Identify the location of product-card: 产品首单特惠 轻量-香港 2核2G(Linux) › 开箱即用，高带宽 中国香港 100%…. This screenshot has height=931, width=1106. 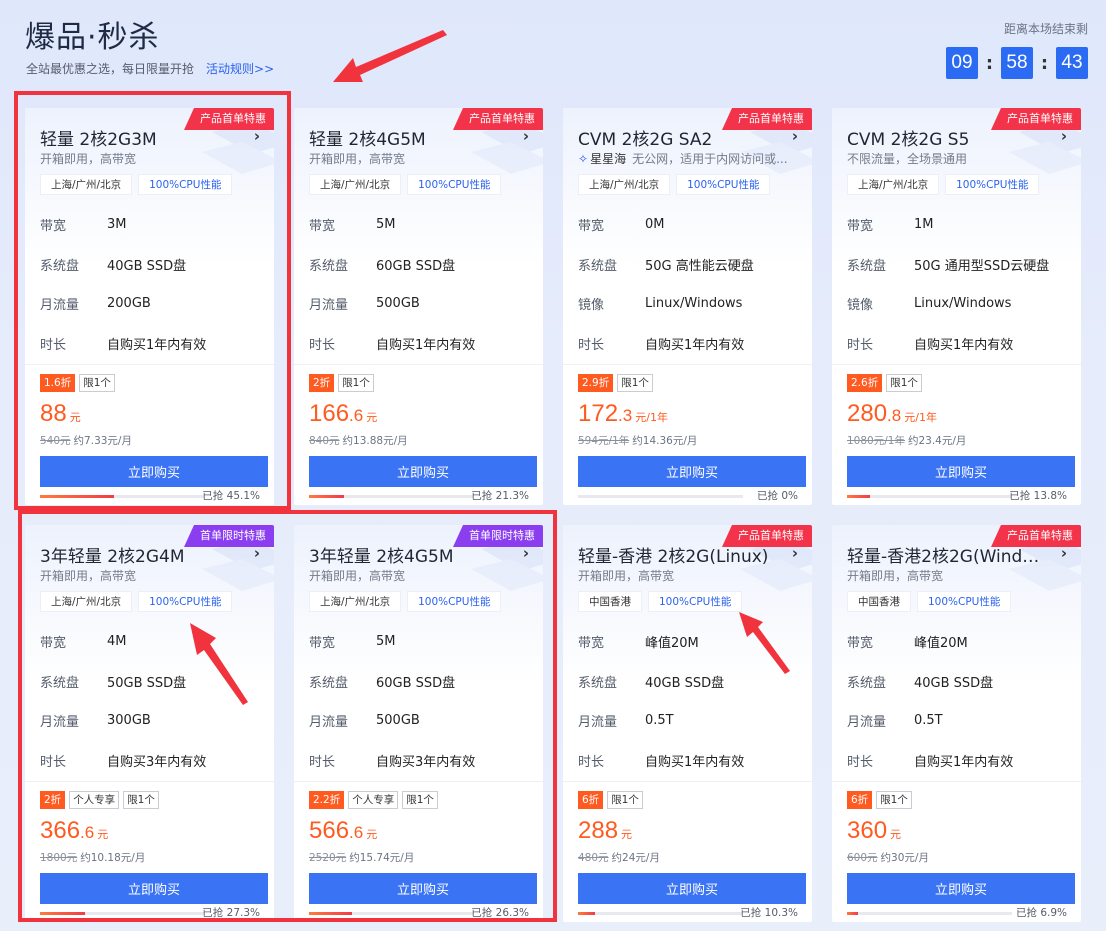
(687, 723).